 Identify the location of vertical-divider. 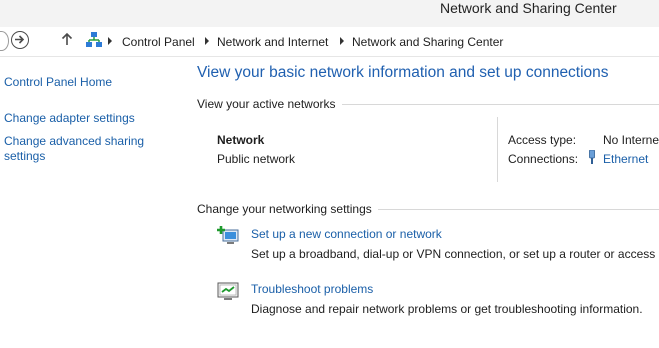
(497, 149).